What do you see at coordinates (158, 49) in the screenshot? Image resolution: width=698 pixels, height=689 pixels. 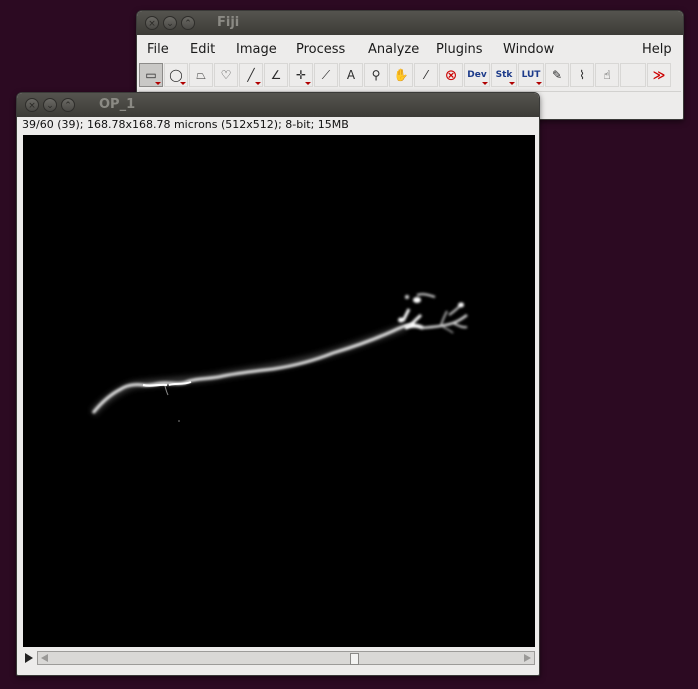 I see `menu-file: File` at bounding box center [158, 49].